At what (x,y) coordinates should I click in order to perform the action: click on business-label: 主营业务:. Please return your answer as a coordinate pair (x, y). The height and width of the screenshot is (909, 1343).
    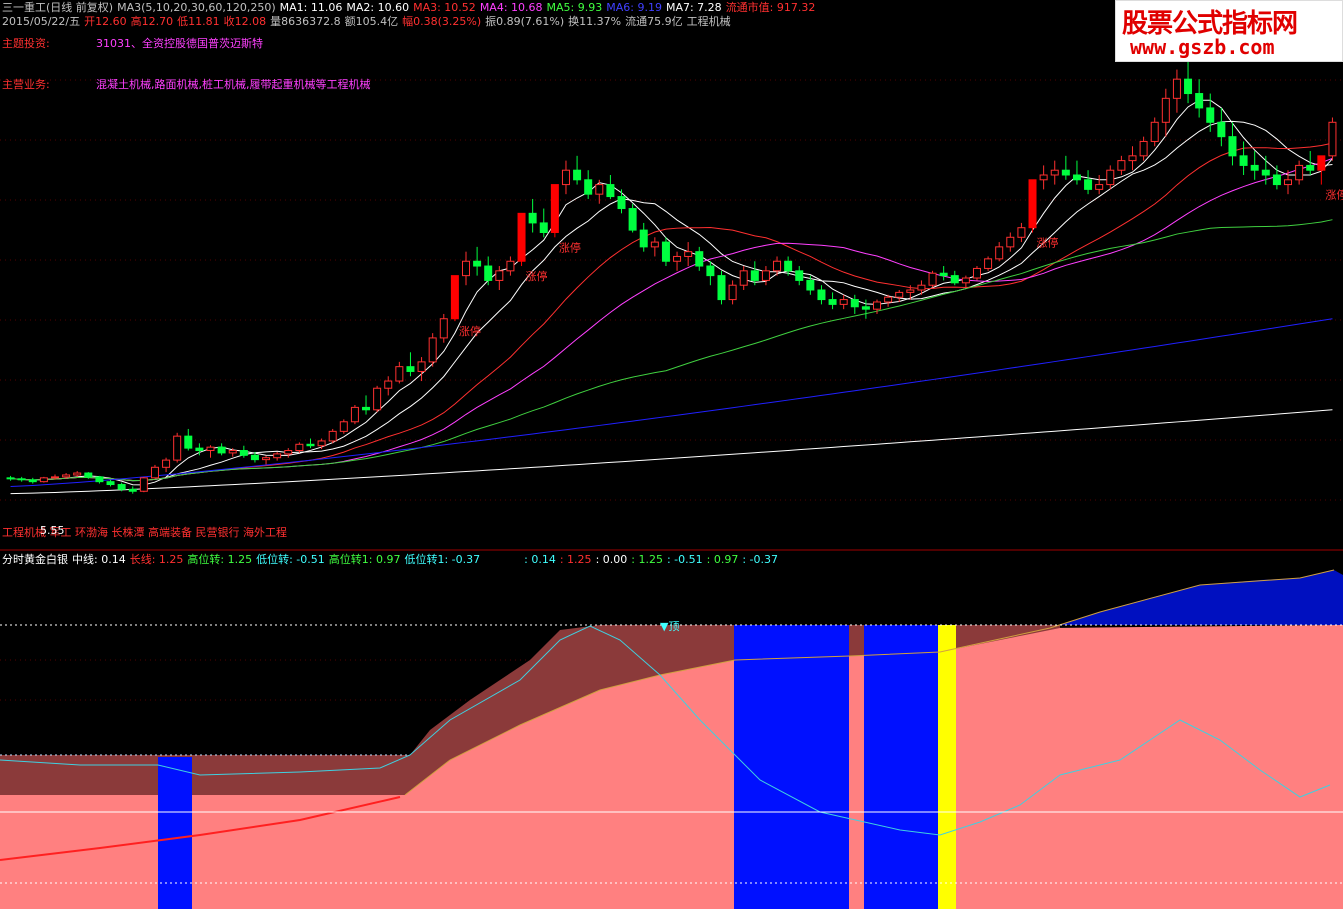
    Looking at the image, I should click on (26, 84).